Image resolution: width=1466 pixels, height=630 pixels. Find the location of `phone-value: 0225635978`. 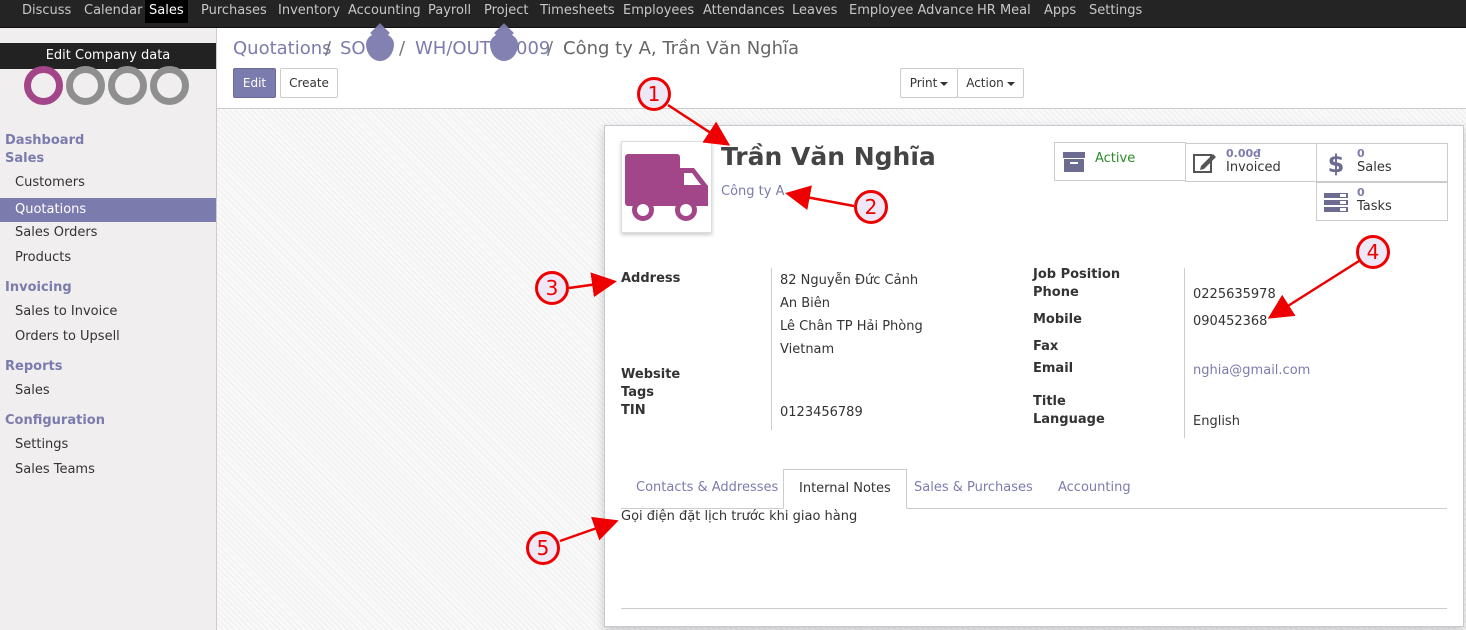

phone-value: 0225635978 is located at coordinates (1234, 294).